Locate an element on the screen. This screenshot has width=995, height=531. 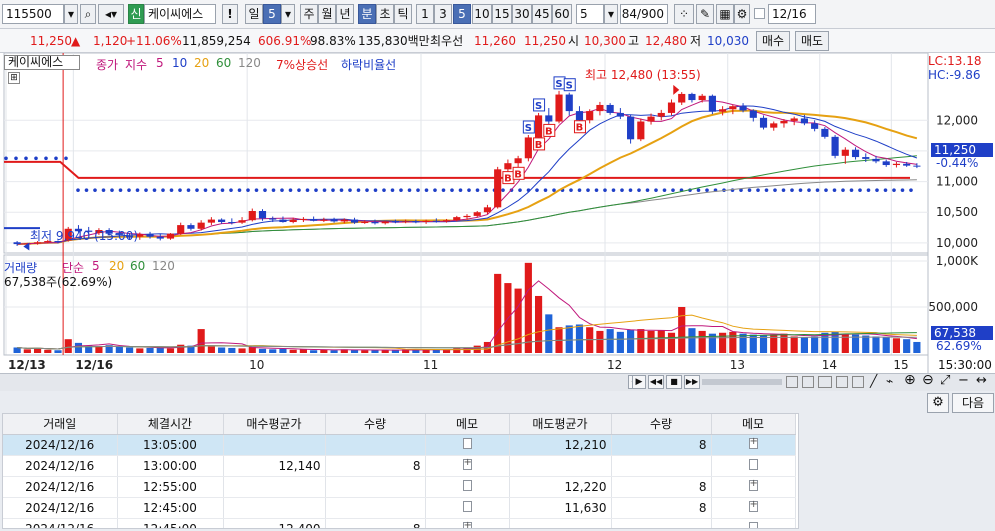
minute-10-button: 10 is located at coordinates (482, 14).